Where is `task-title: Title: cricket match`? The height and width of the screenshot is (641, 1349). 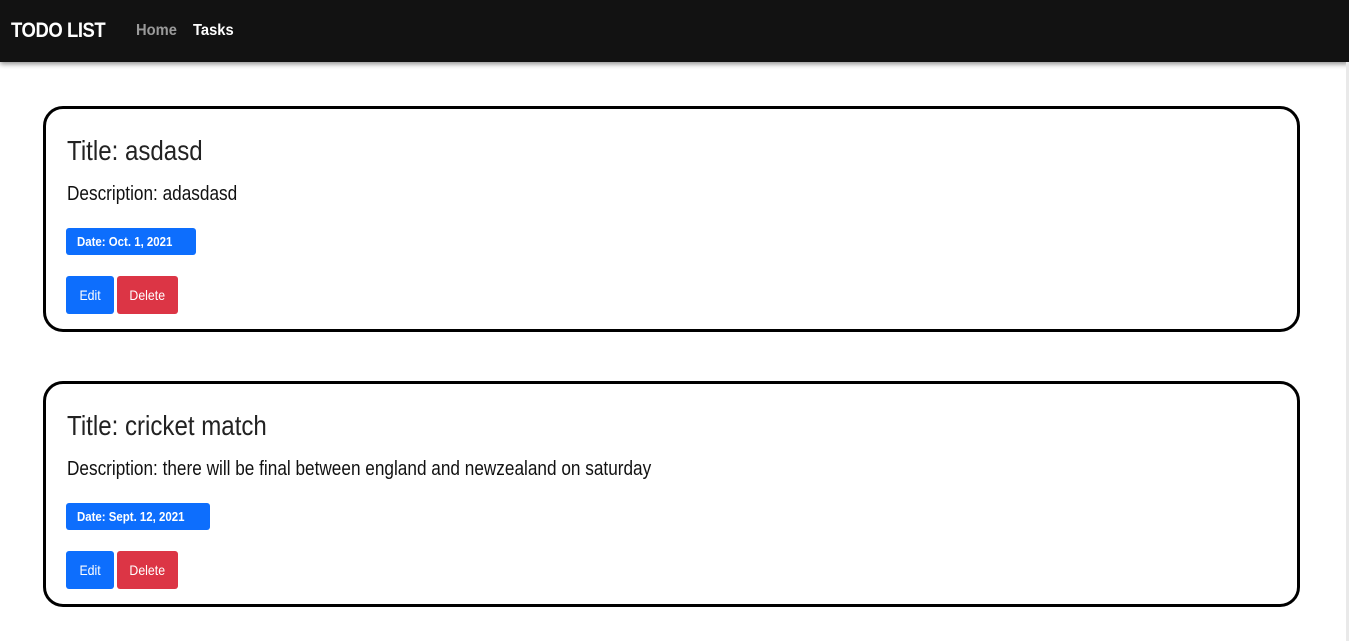
task-title: Title: cricket match is located at coordinates (167, 425).